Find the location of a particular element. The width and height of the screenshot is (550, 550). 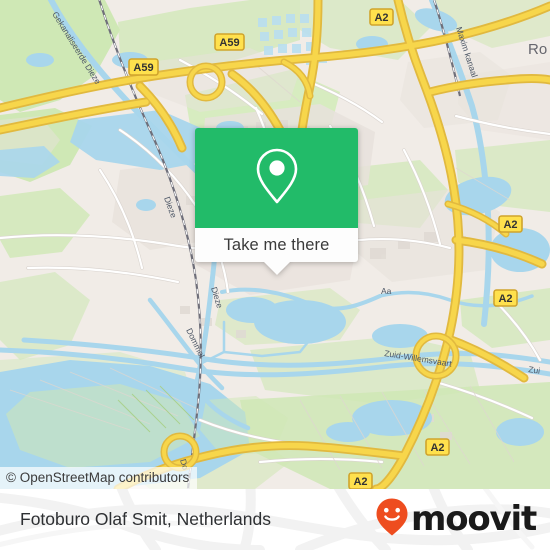

callout-action-panel: Take me there is located at coordinates (276, 251).